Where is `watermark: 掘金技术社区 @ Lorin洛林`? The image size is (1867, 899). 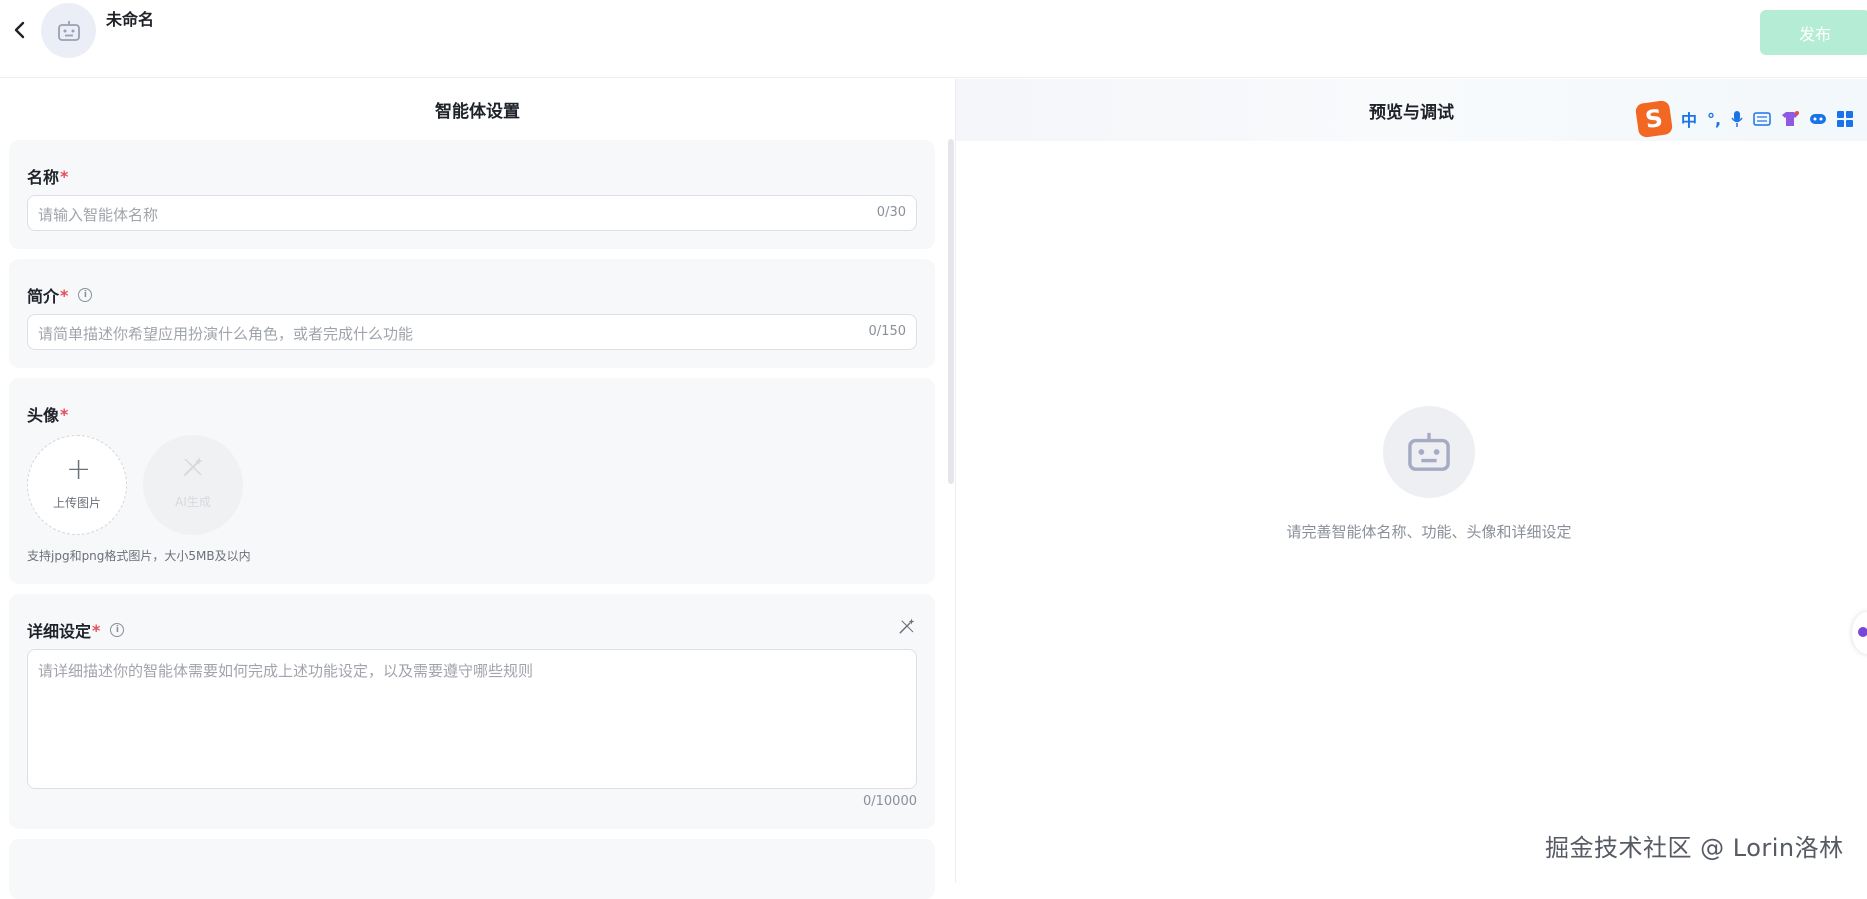 watermark: 掘金技术社区 @ Lorin洛林 is located at coordinates (1694, 848).